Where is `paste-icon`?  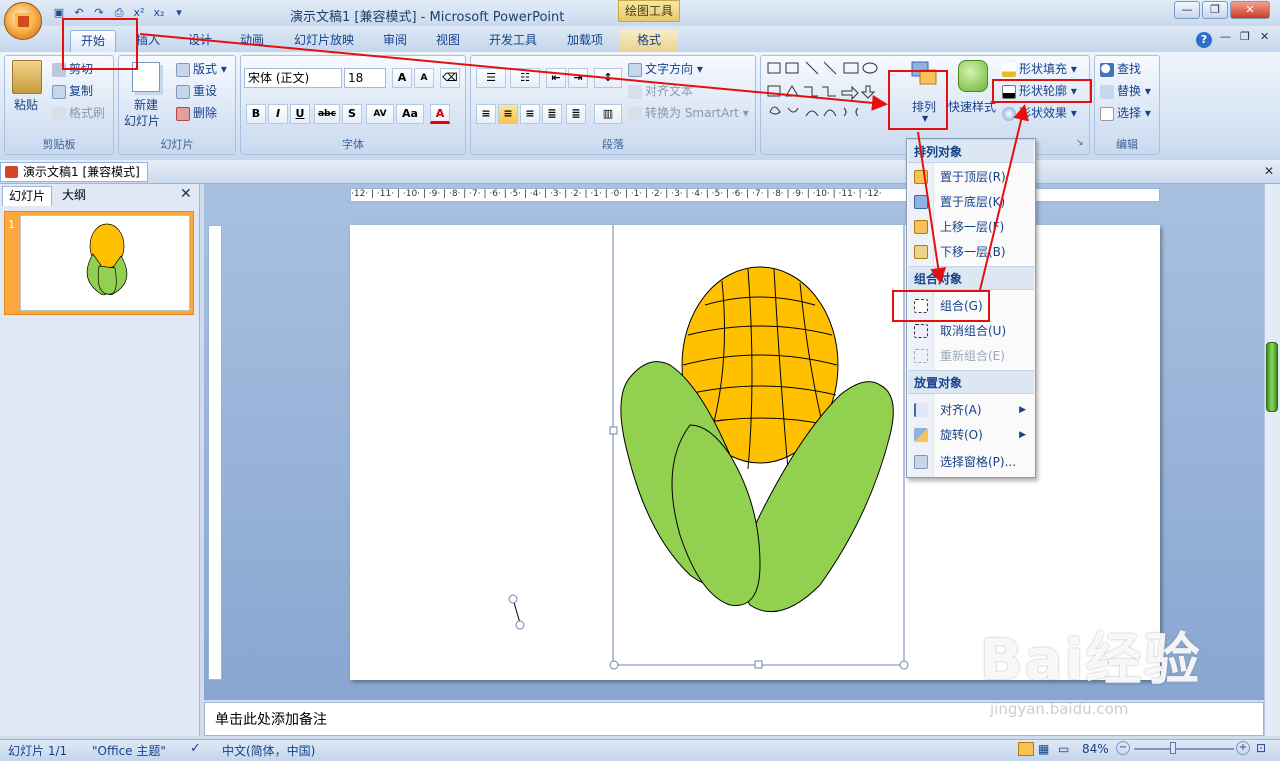
paste-icon is located at coordinates (27, 77).